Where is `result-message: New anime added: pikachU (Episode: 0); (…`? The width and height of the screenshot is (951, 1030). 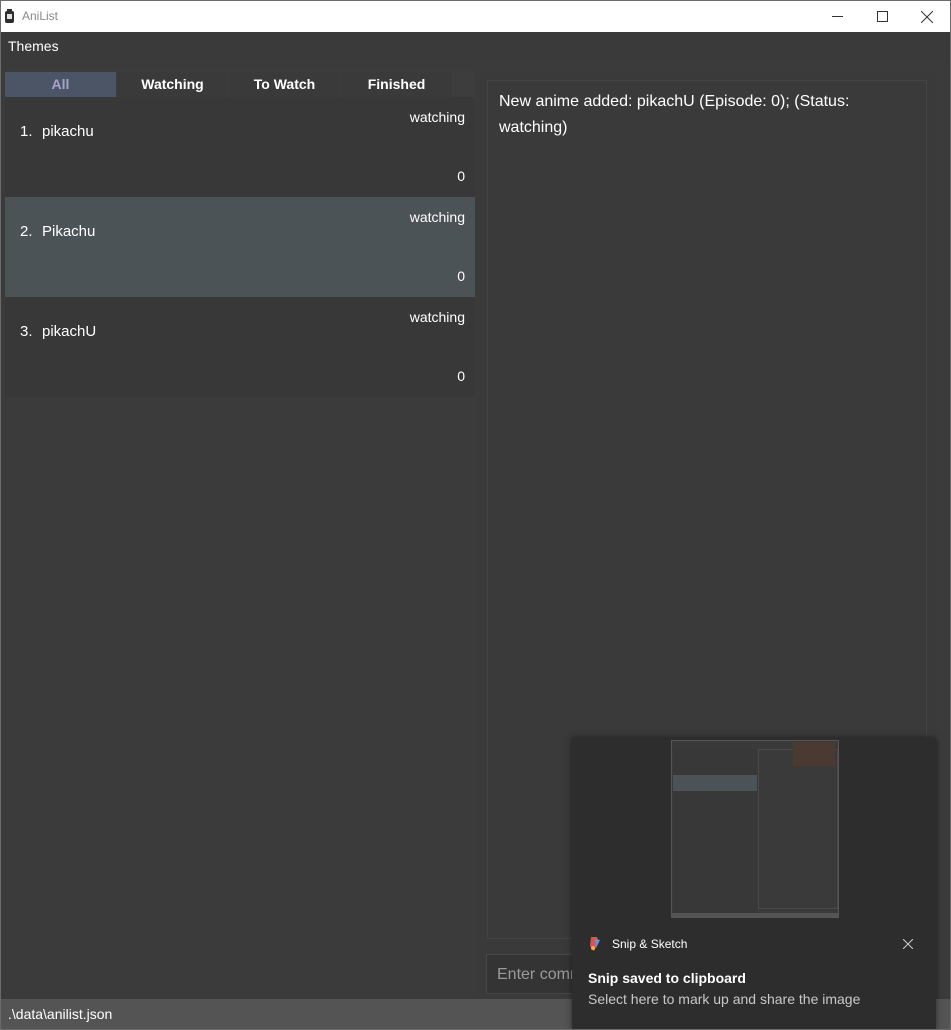
result-message: New anime added: pikachU (Episode: 0); (… is located at coordinates (674, 114).